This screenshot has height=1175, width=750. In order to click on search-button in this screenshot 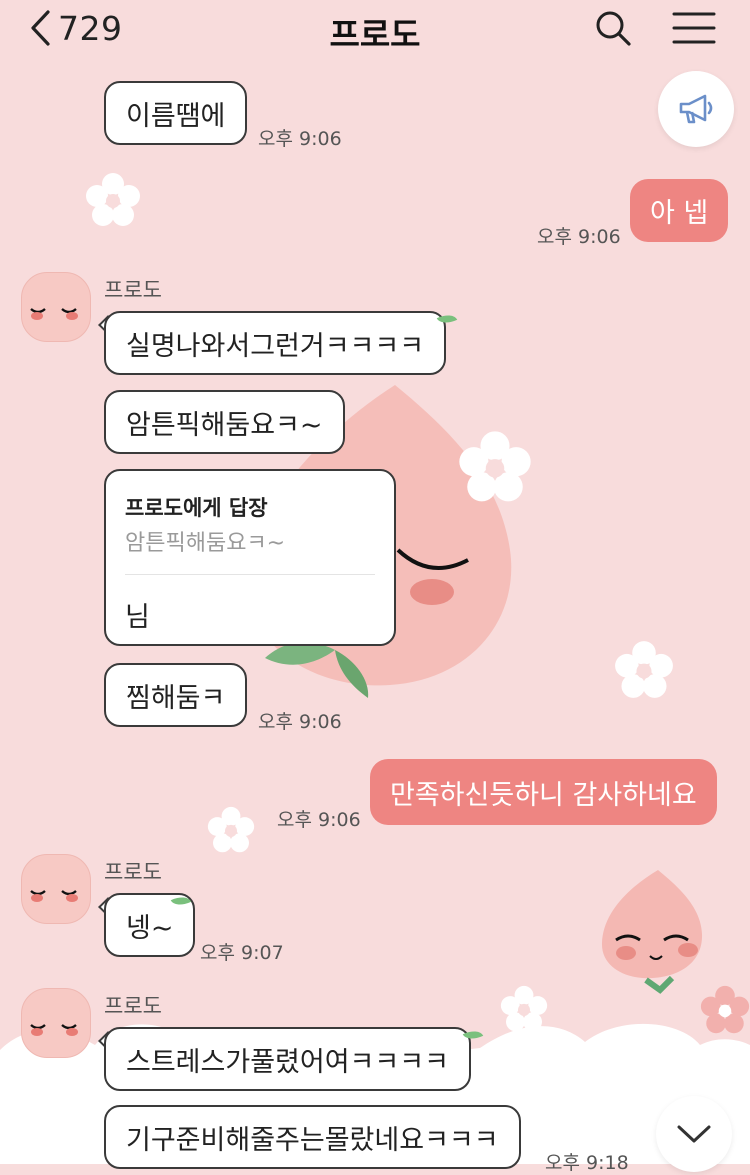, I will do `click(613, 28)`.